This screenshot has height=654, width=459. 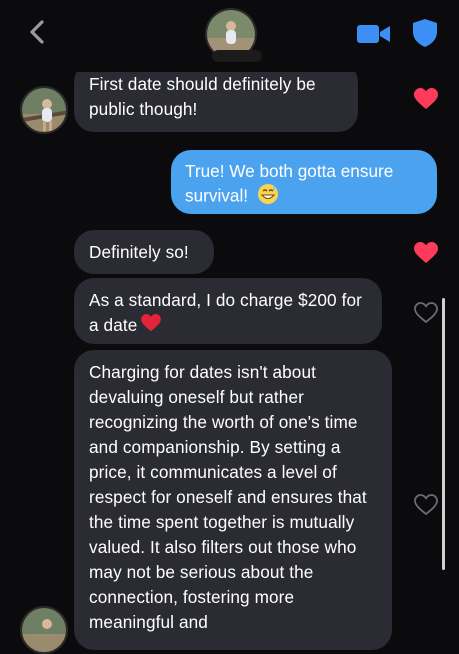 I want to click on scrollbar, so click(x=443, y=434).